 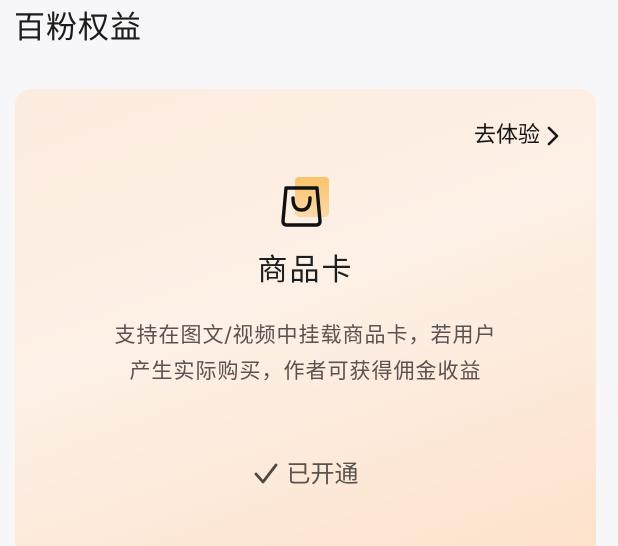 I want to click on status-label: 已开通, so click(x=322, y=474).